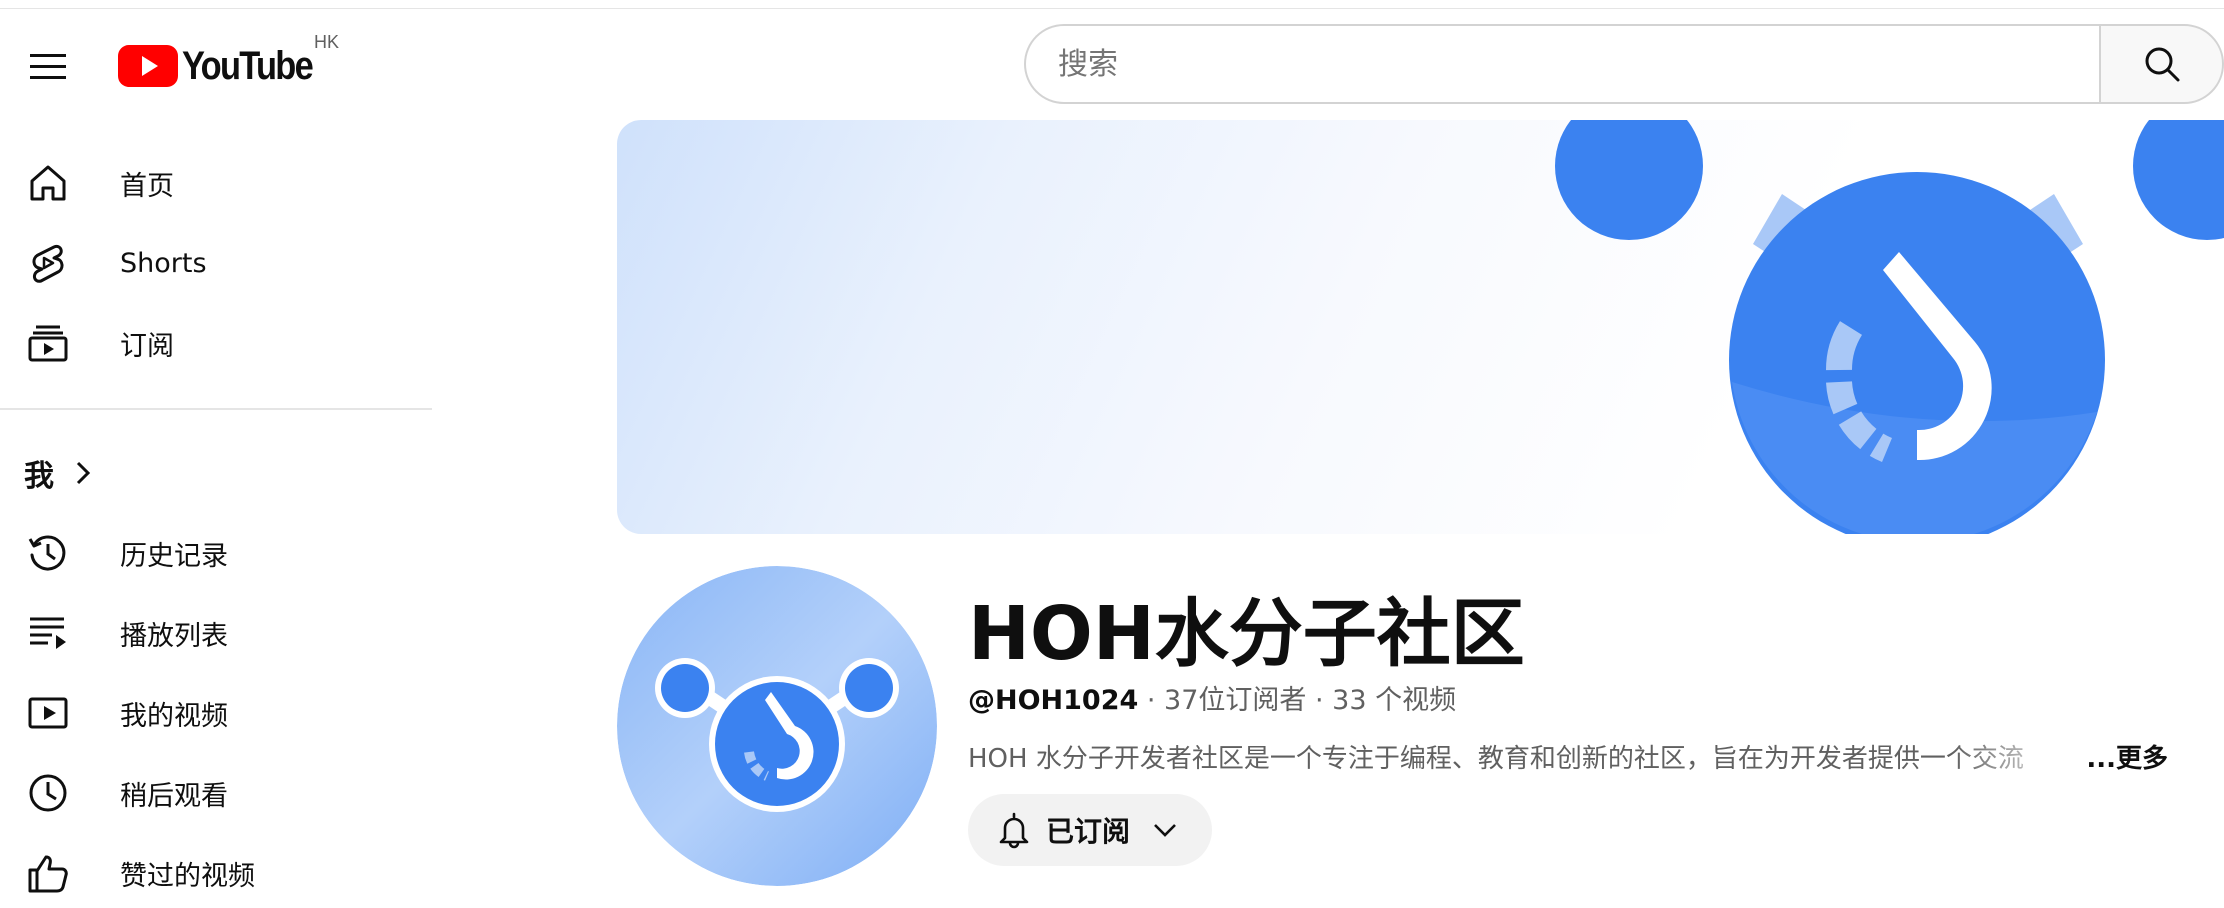 This screenshot has height=908, width=2224. Describe the element at coordinates (39, 476) in the screenshot. I see `me-label: 我` at that location.